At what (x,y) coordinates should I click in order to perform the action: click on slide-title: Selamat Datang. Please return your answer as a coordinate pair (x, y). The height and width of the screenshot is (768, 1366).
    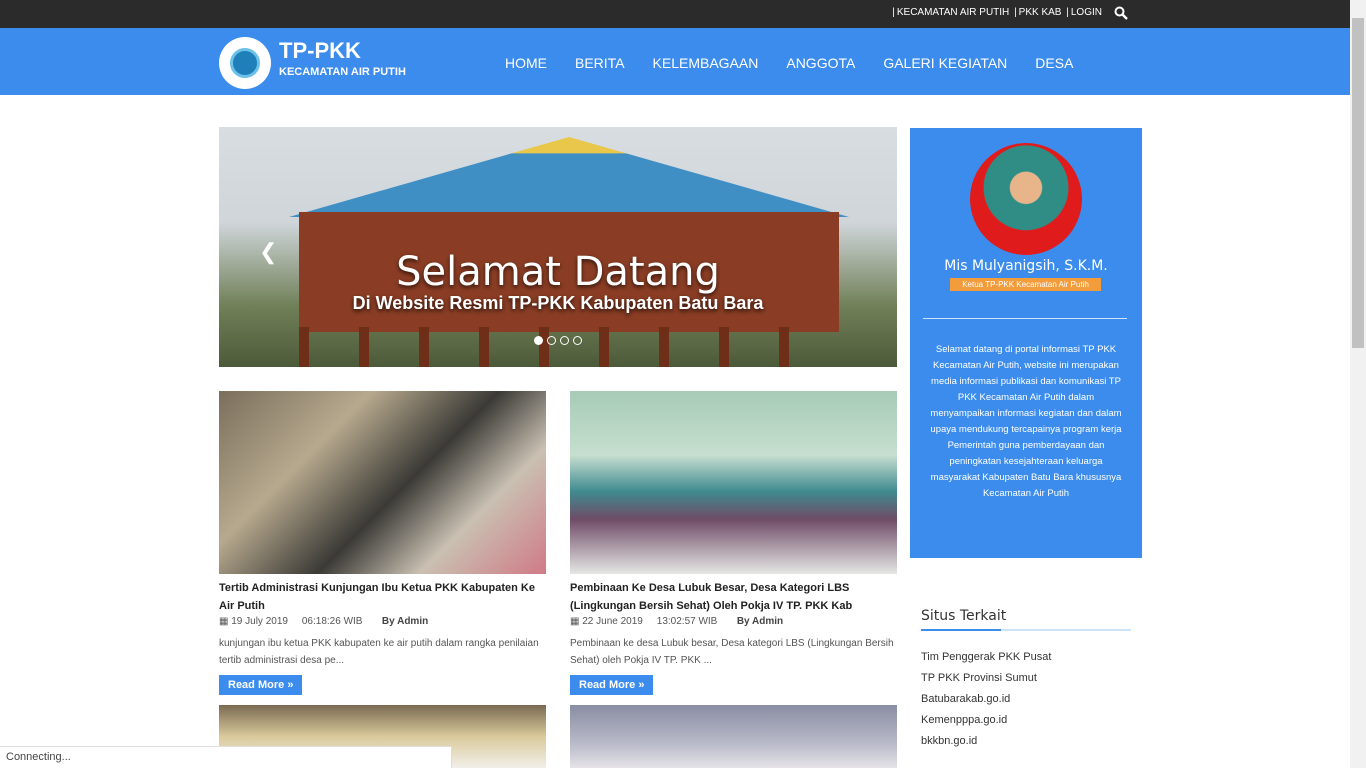
    Looking at the image, I should click on (558, 272).